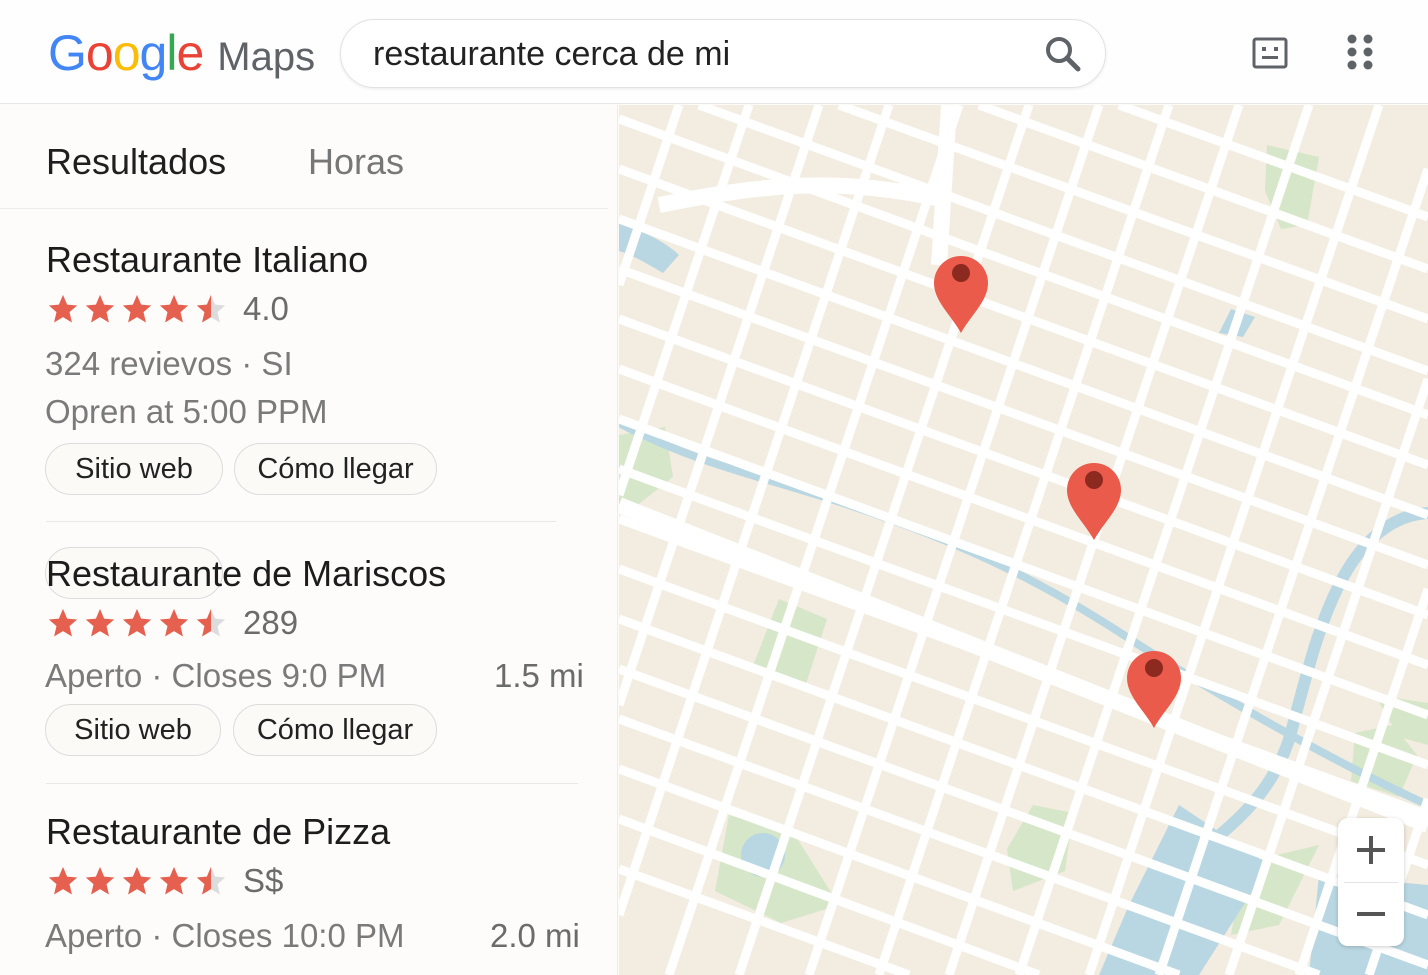 The width and height of the screenshot is (1428, 975). I want to click on search-input, so click(698, 54).